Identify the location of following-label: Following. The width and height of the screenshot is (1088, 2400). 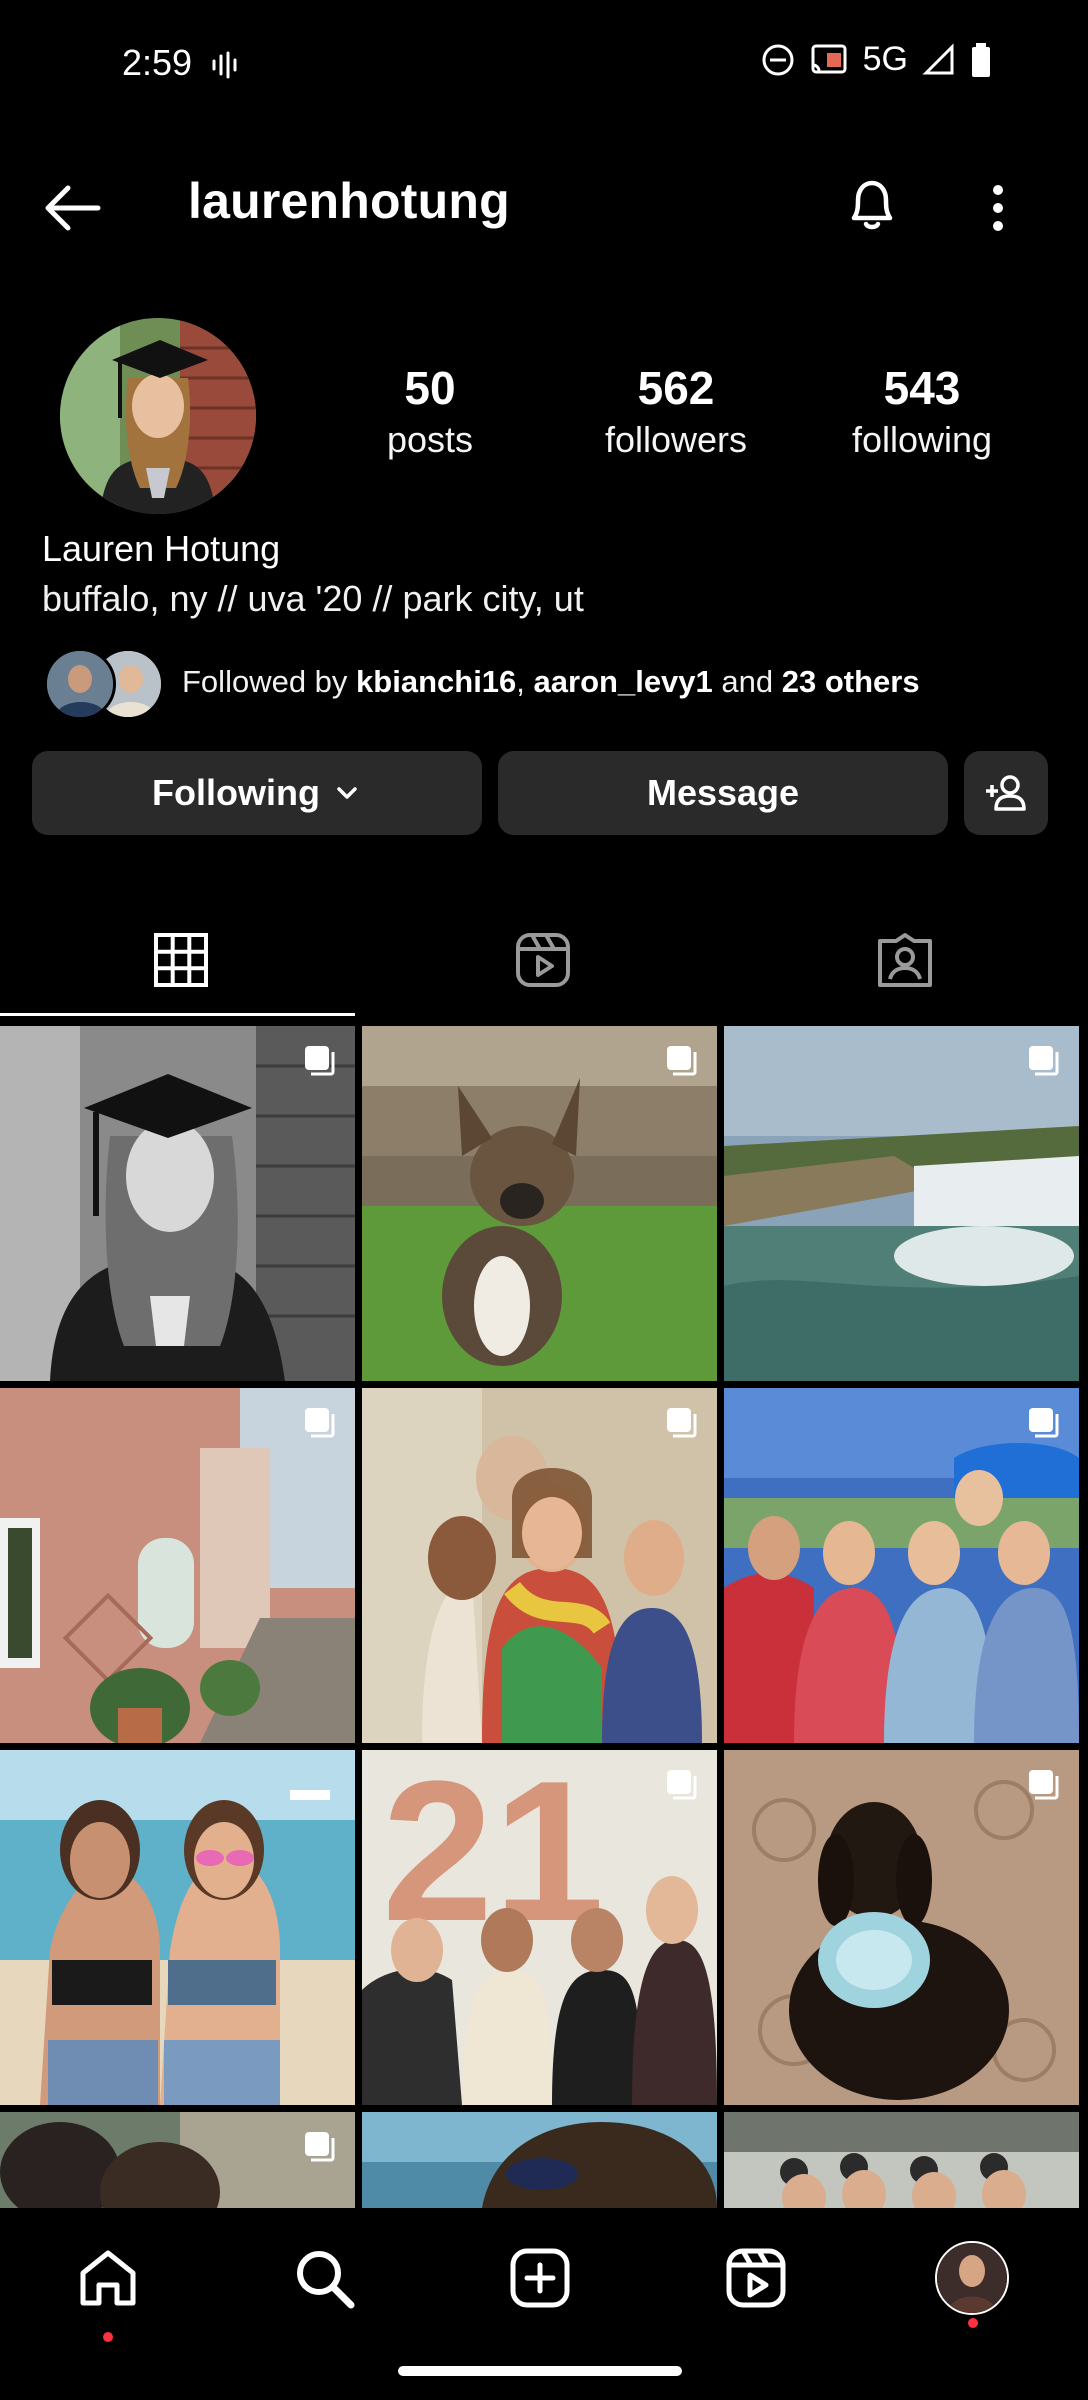
(236, 792).